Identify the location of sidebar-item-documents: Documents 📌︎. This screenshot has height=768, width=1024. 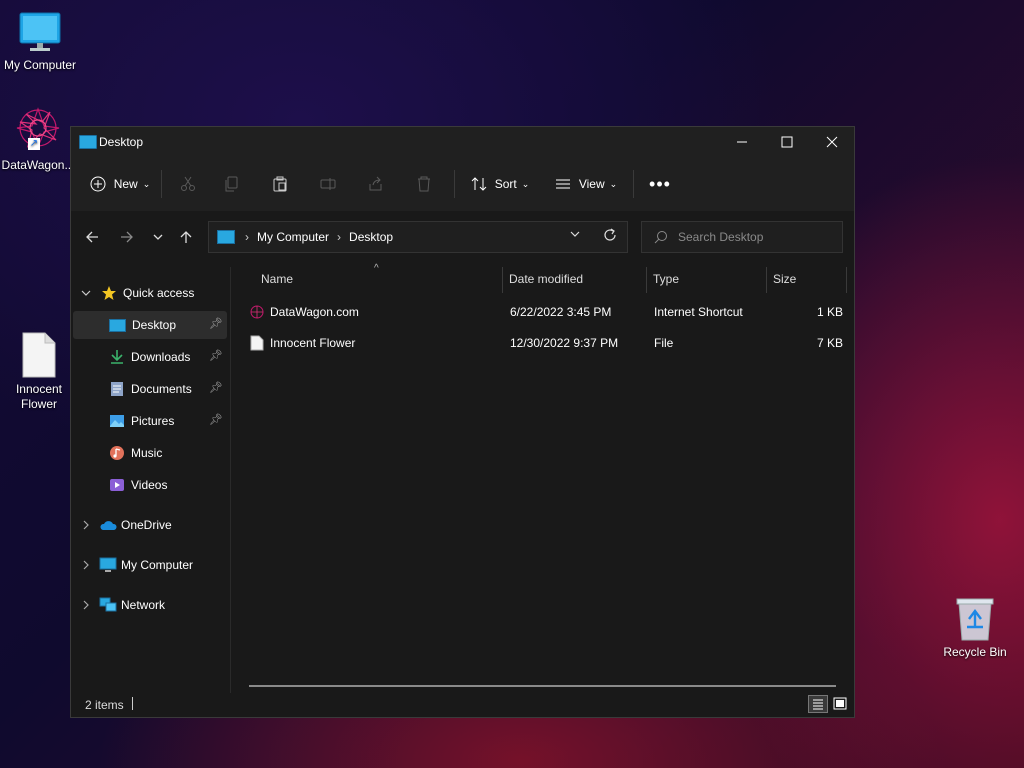
(150, 389).